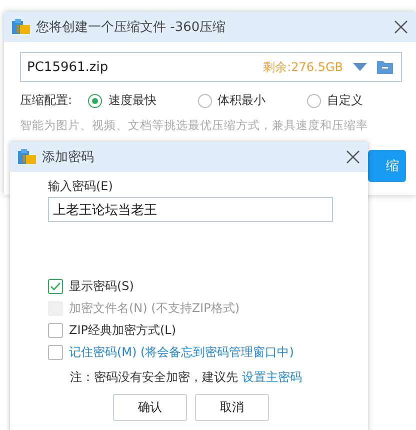  I want to click on file-name: PC15961.zip, so click(68, 67).